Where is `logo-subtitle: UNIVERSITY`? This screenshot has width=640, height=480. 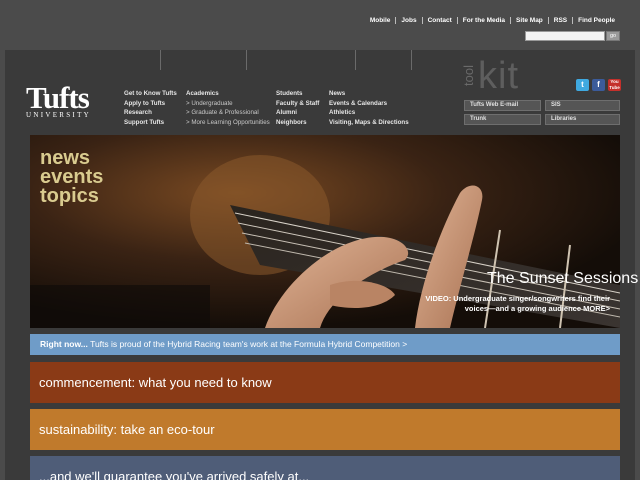
logo-subtitle: UNIVERSITY is located at coordinates (58, 115).